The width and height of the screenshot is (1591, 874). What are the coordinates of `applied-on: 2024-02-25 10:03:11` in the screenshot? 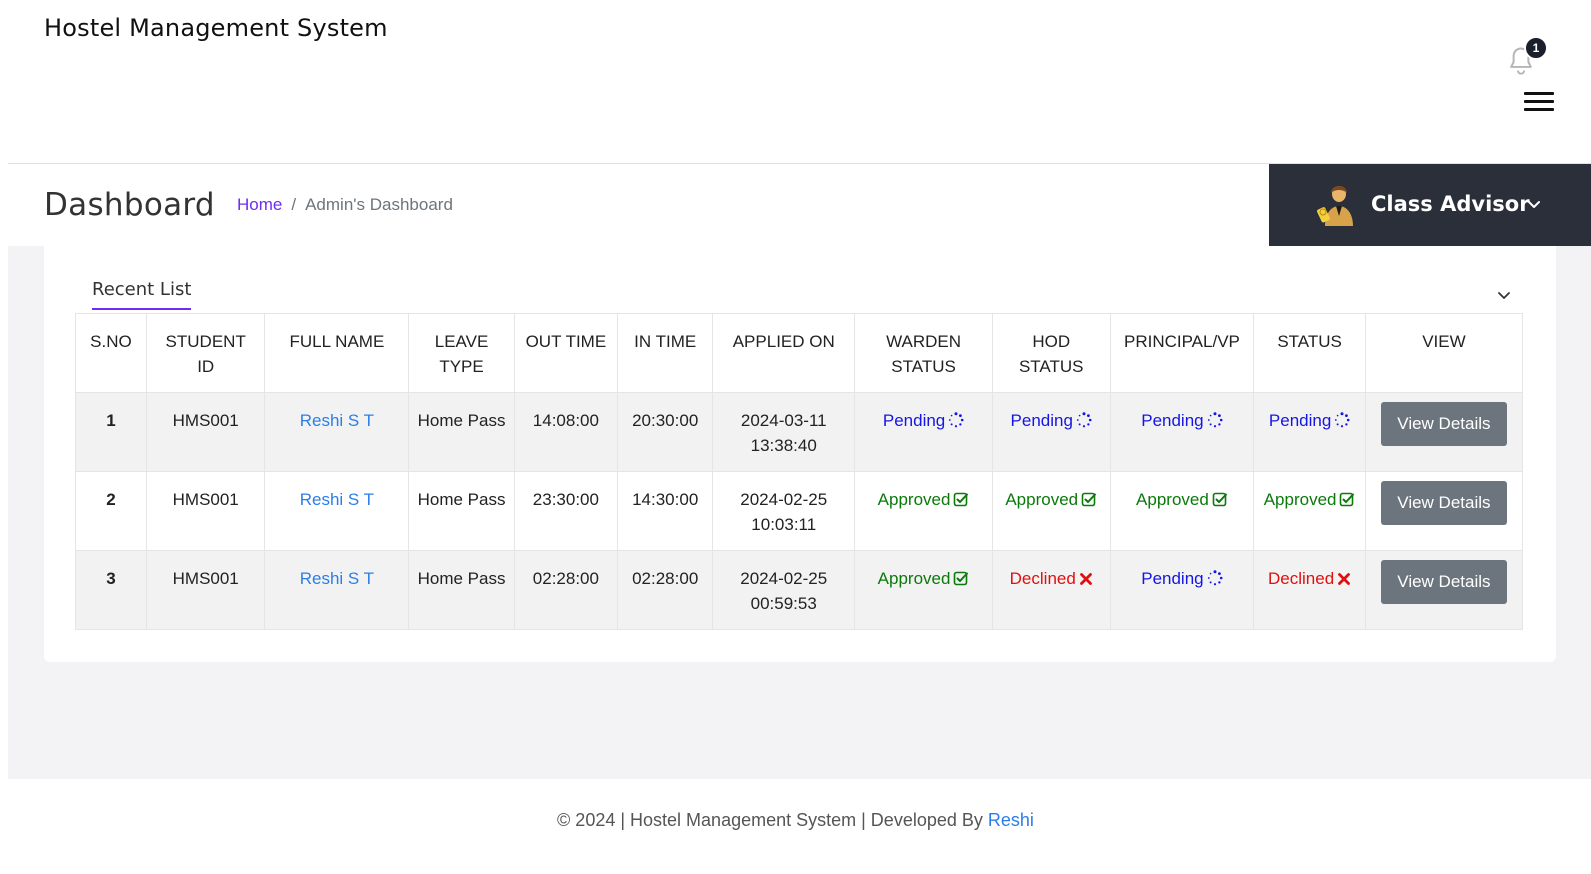 It's located at (783, 511).